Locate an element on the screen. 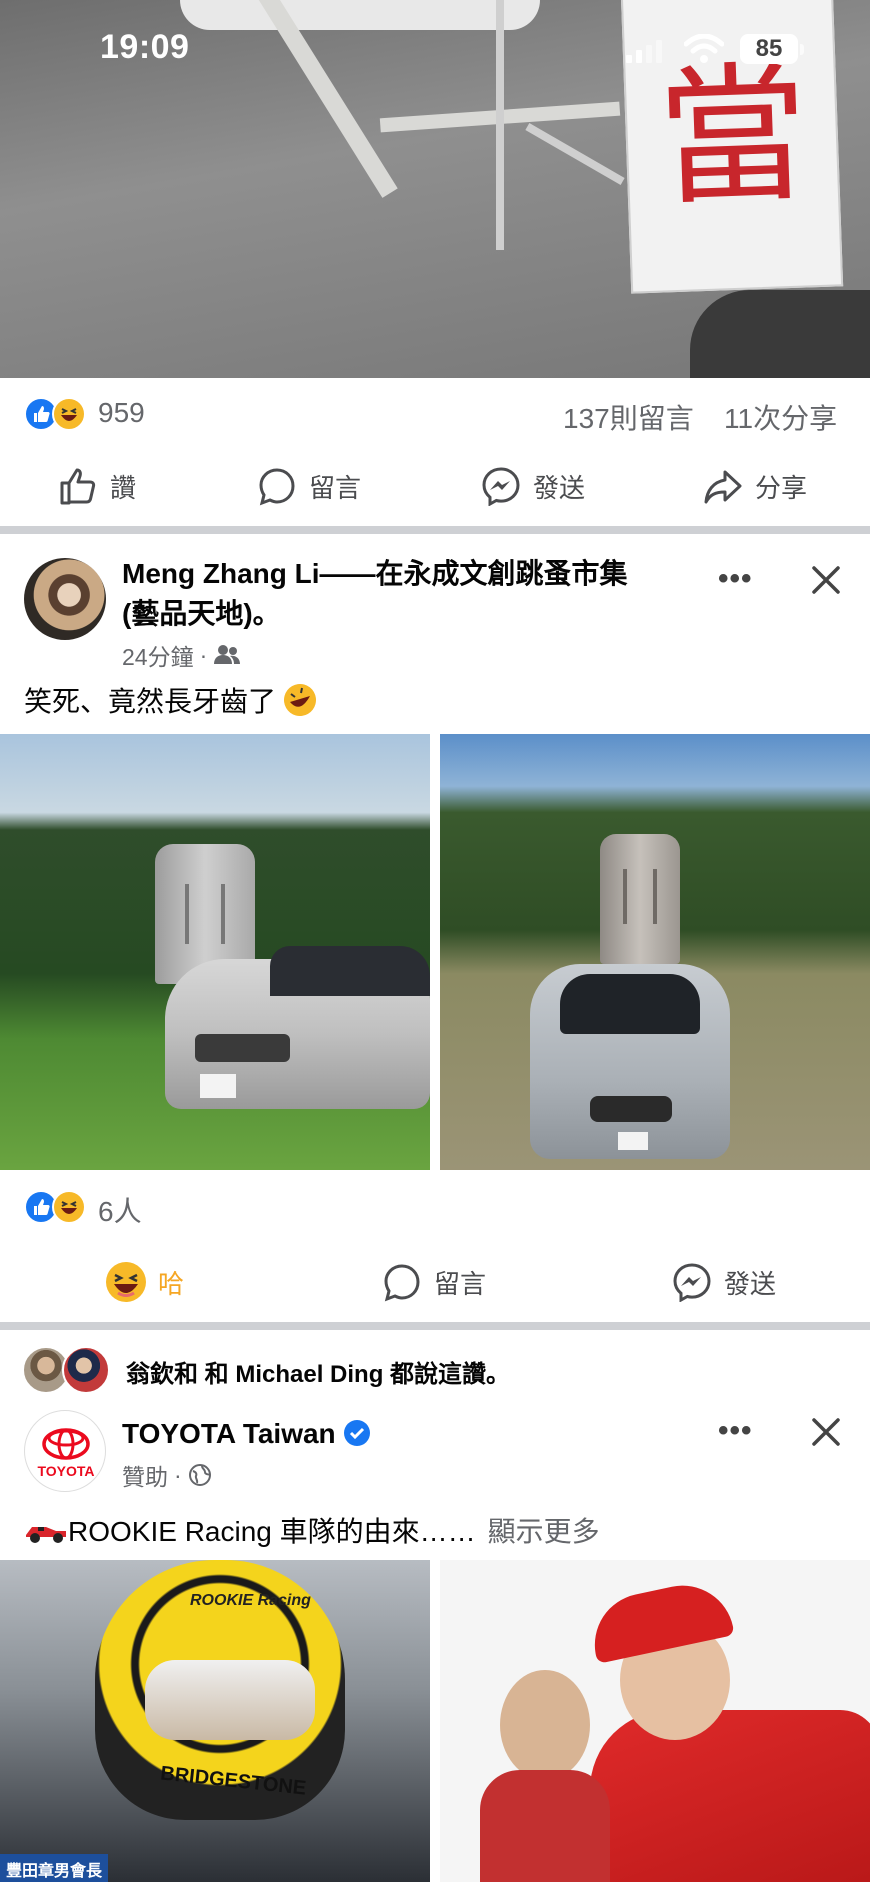 This screenshot has height=1882, width=870. author-avatar is located at coordinates (65, 599).